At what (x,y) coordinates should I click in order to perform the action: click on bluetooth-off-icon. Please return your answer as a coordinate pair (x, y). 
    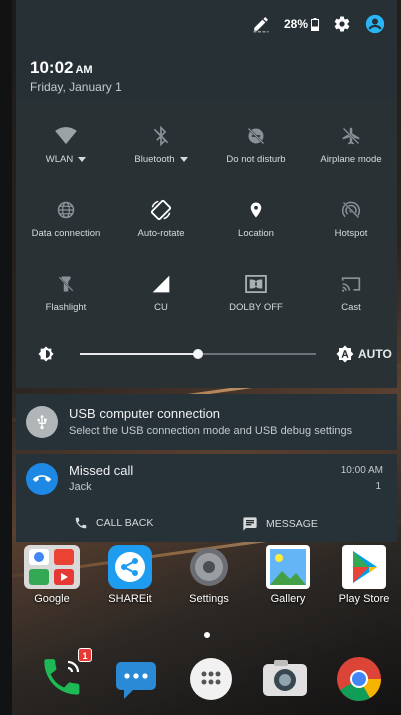
    Looking at the image, I should click on (161, 136).